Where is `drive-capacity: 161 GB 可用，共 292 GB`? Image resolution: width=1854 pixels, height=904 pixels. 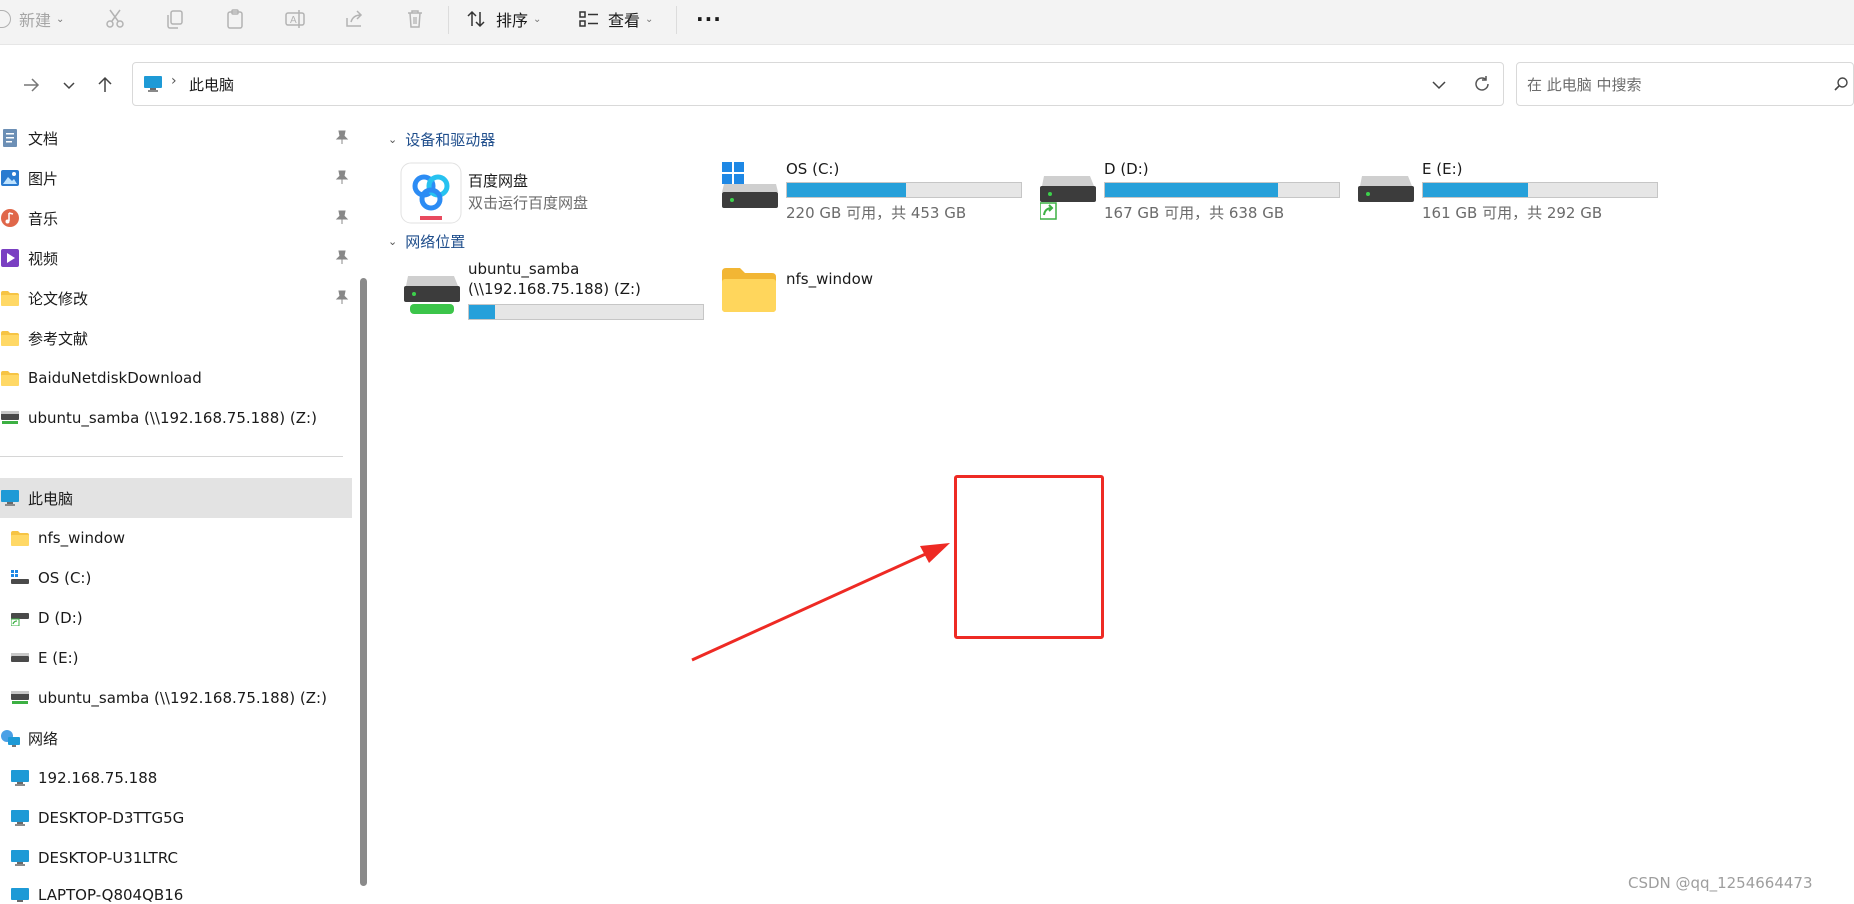 drive-capacity: 161 GB 可用，共 292 GB is located at coordinates (1512, 213).